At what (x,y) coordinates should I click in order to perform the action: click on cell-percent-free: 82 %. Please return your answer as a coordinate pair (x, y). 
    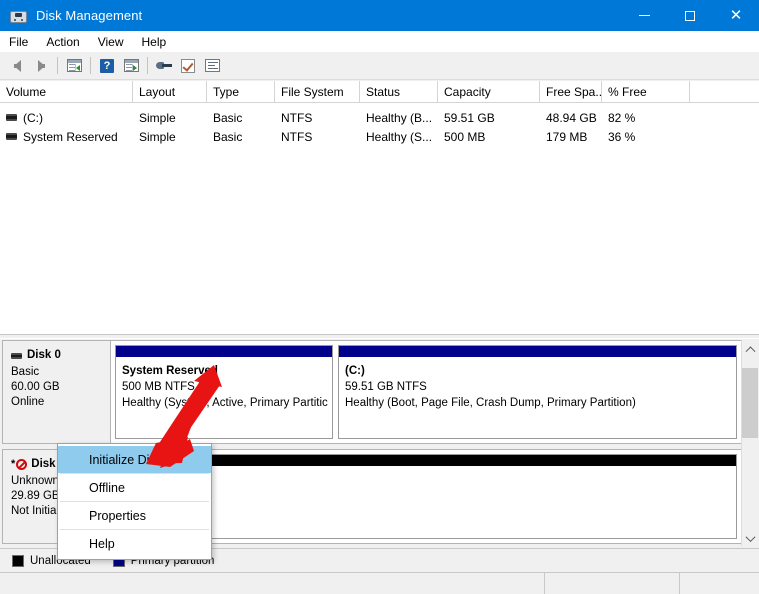
    Looking at the image, I should click on (622, 117).